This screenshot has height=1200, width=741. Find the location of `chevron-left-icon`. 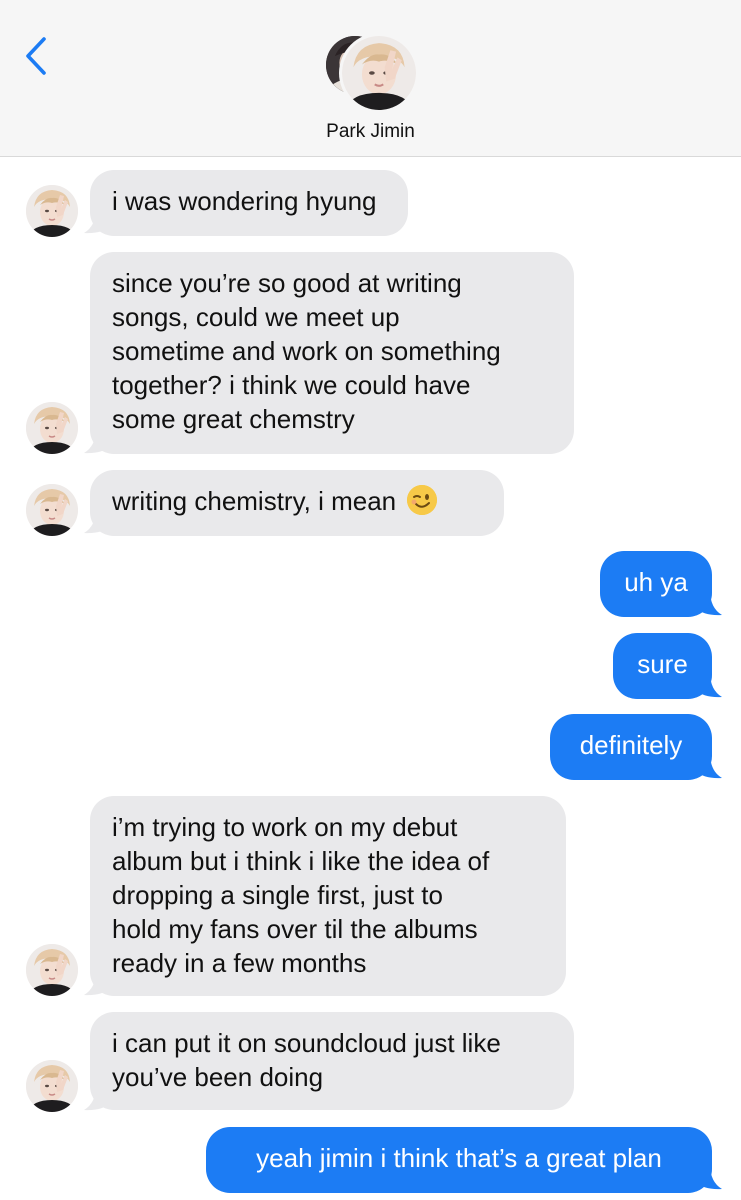

chevron-left-icon is located at coordinates (36, 56).